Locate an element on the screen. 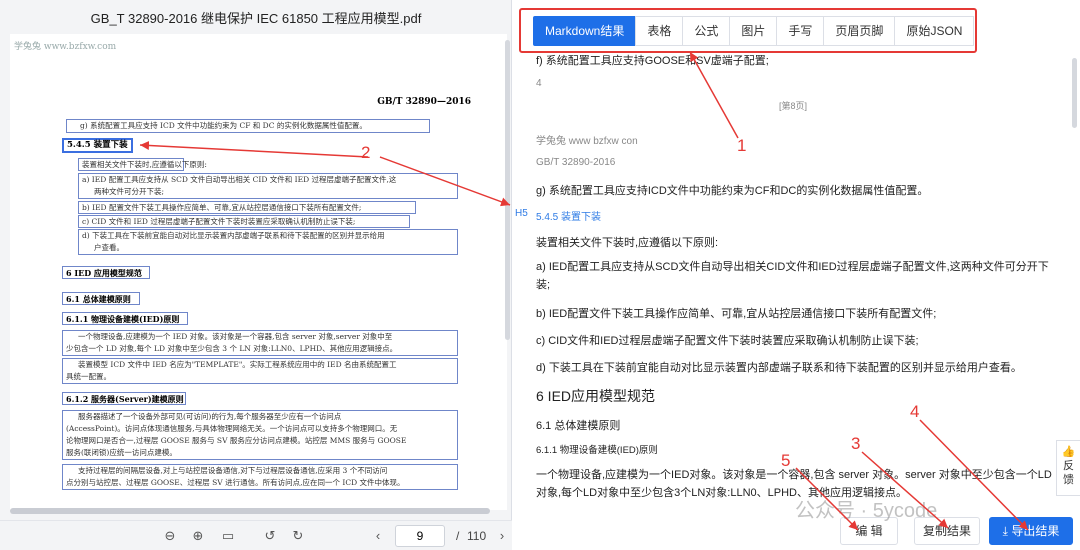 Image resolution: width=1080 pixels, height=550 pixels. tab-raw-json: 原始JSON is located at coordinates (934, 31).